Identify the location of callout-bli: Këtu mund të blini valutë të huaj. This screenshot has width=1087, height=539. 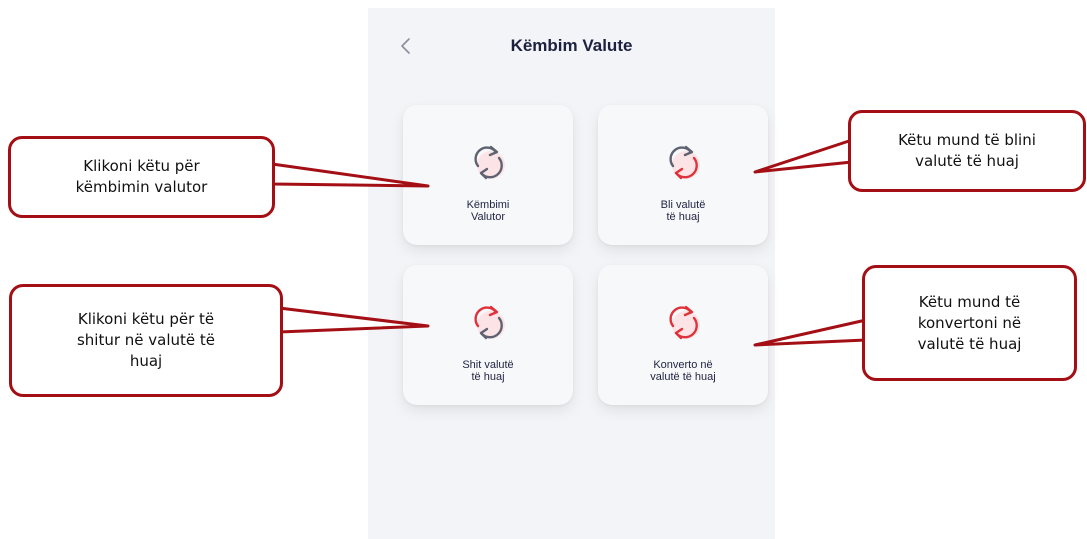
(967, 151).